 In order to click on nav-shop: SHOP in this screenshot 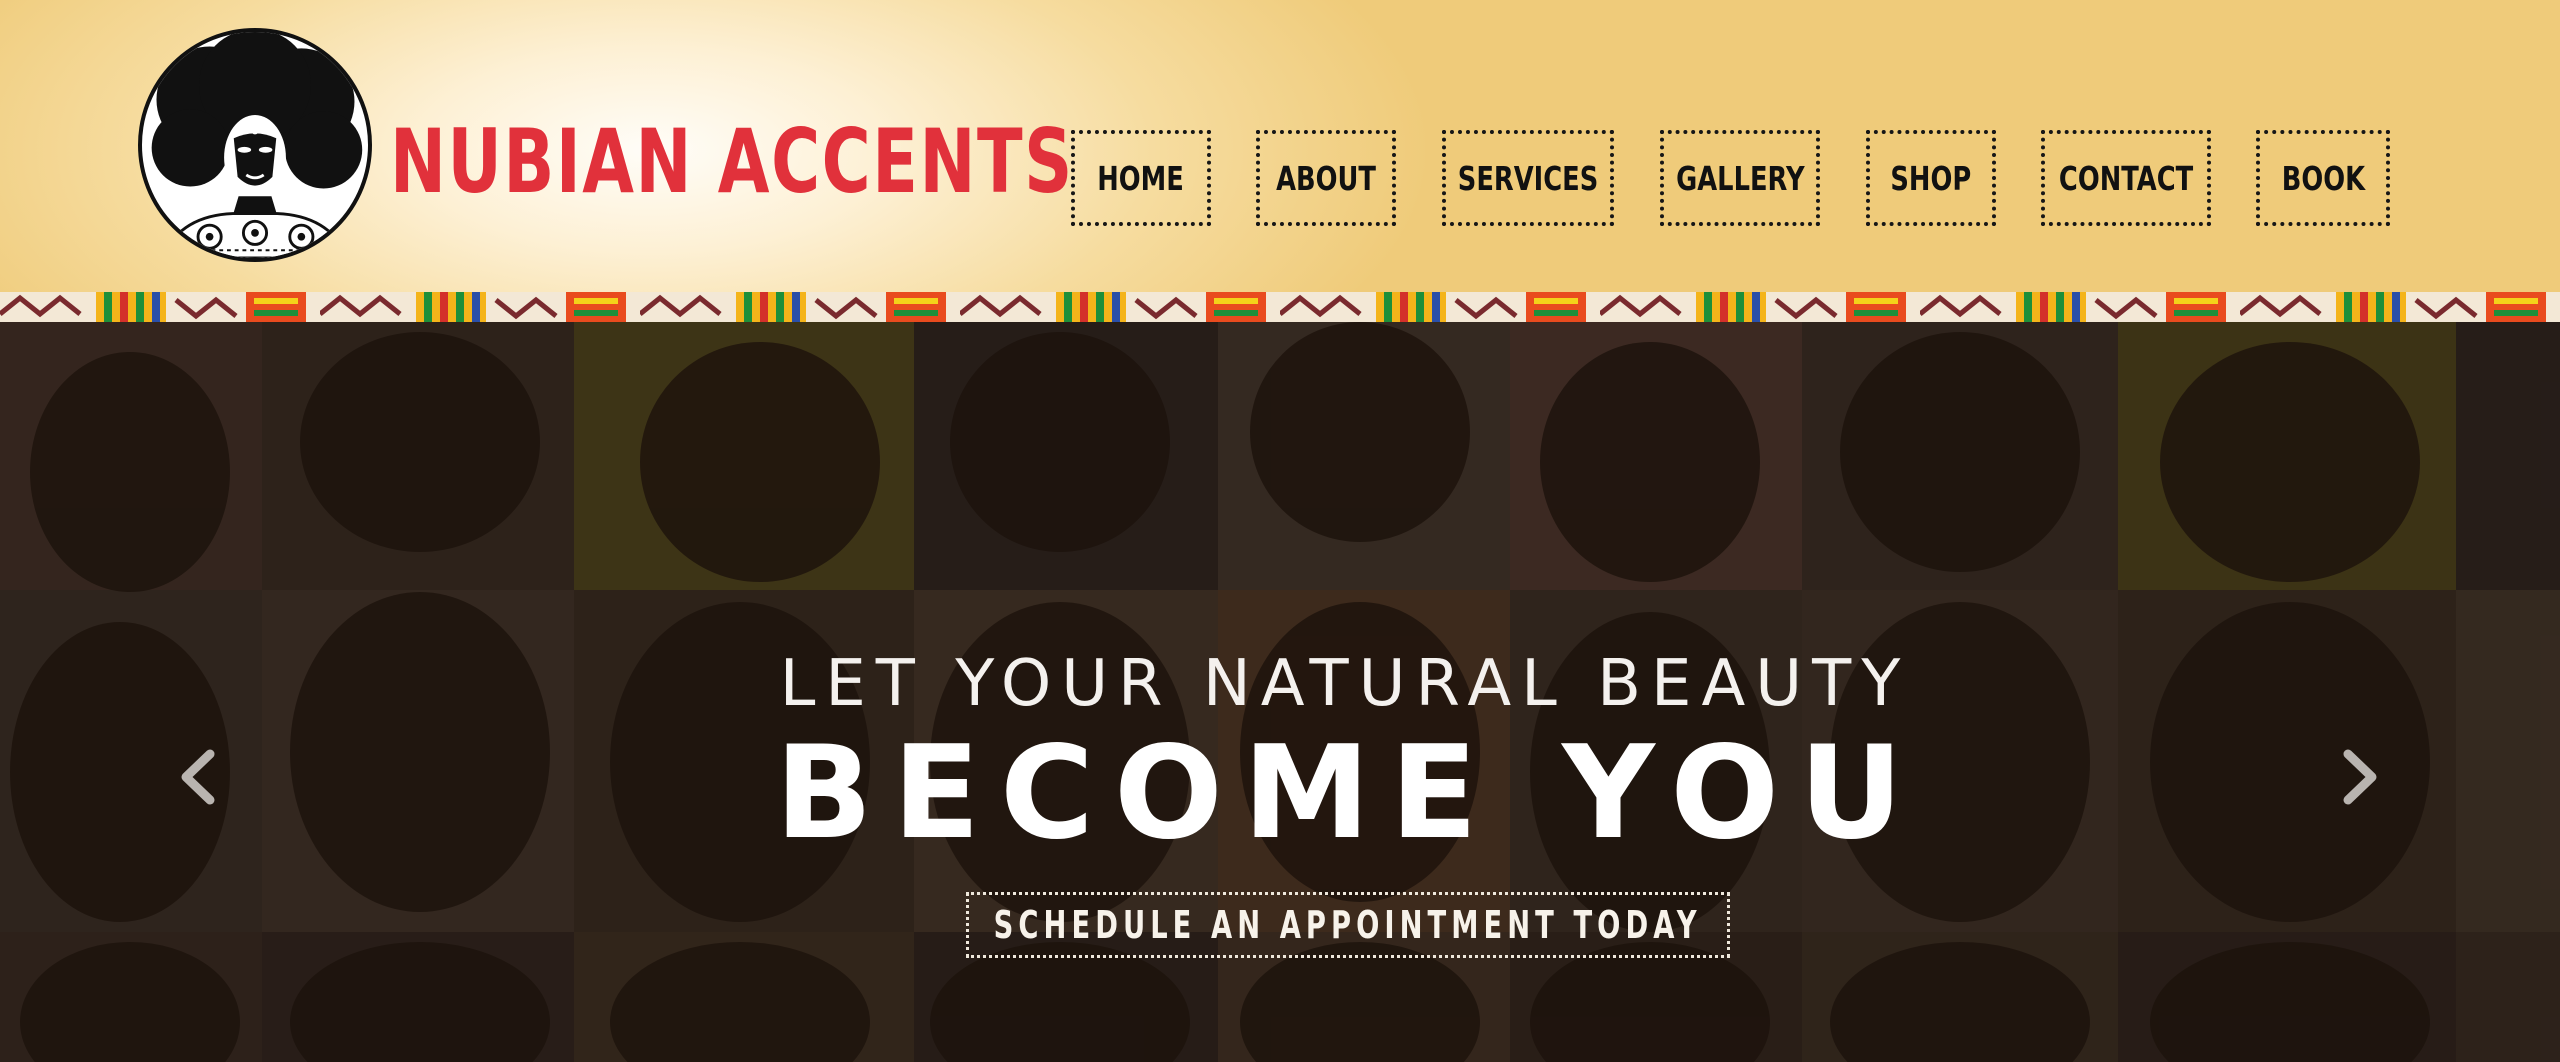, I will do `click(1931, 178)`.